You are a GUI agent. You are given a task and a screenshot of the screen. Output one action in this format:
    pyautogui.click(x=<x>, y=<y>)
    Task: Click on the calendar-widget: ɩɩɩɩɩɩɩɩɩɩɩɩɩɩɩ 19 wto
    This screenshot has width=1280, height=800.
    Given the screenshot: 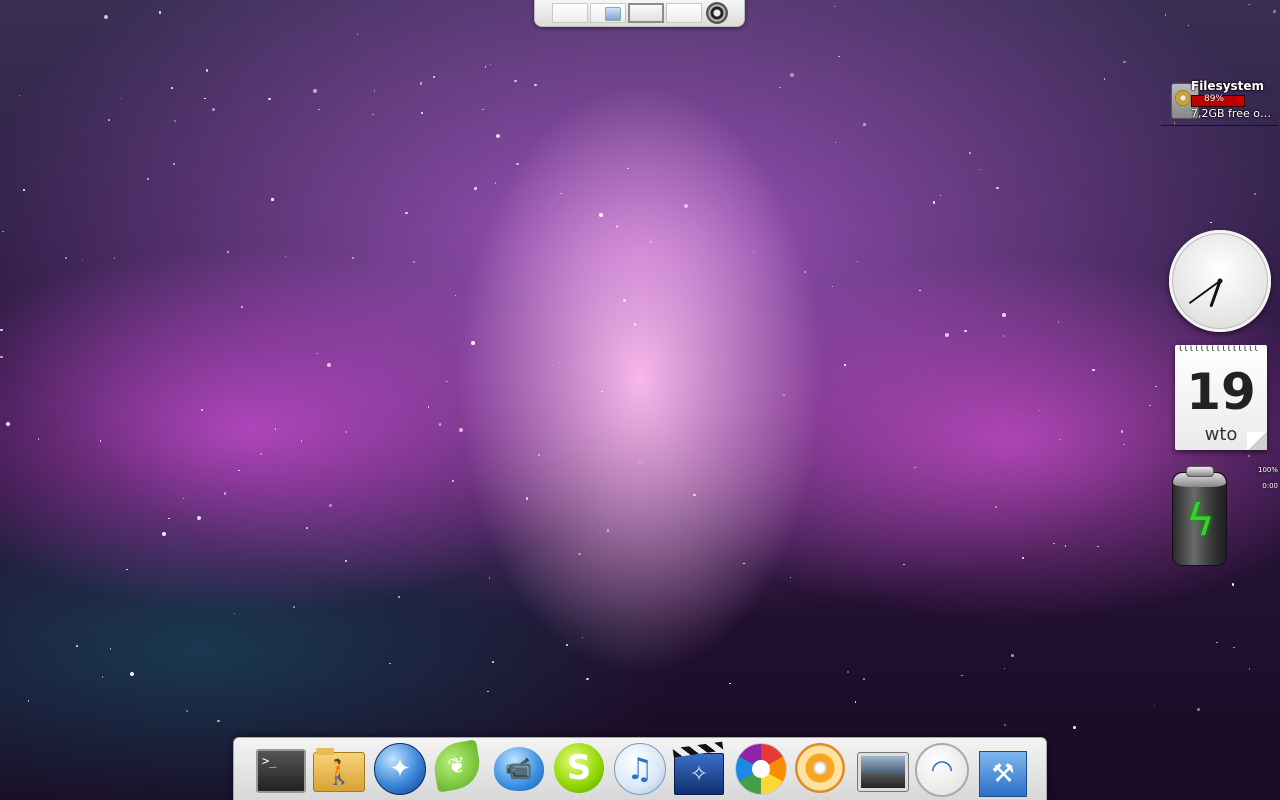 What is the action you would take?
    pyautogui.click(x=1221, y=396)
    